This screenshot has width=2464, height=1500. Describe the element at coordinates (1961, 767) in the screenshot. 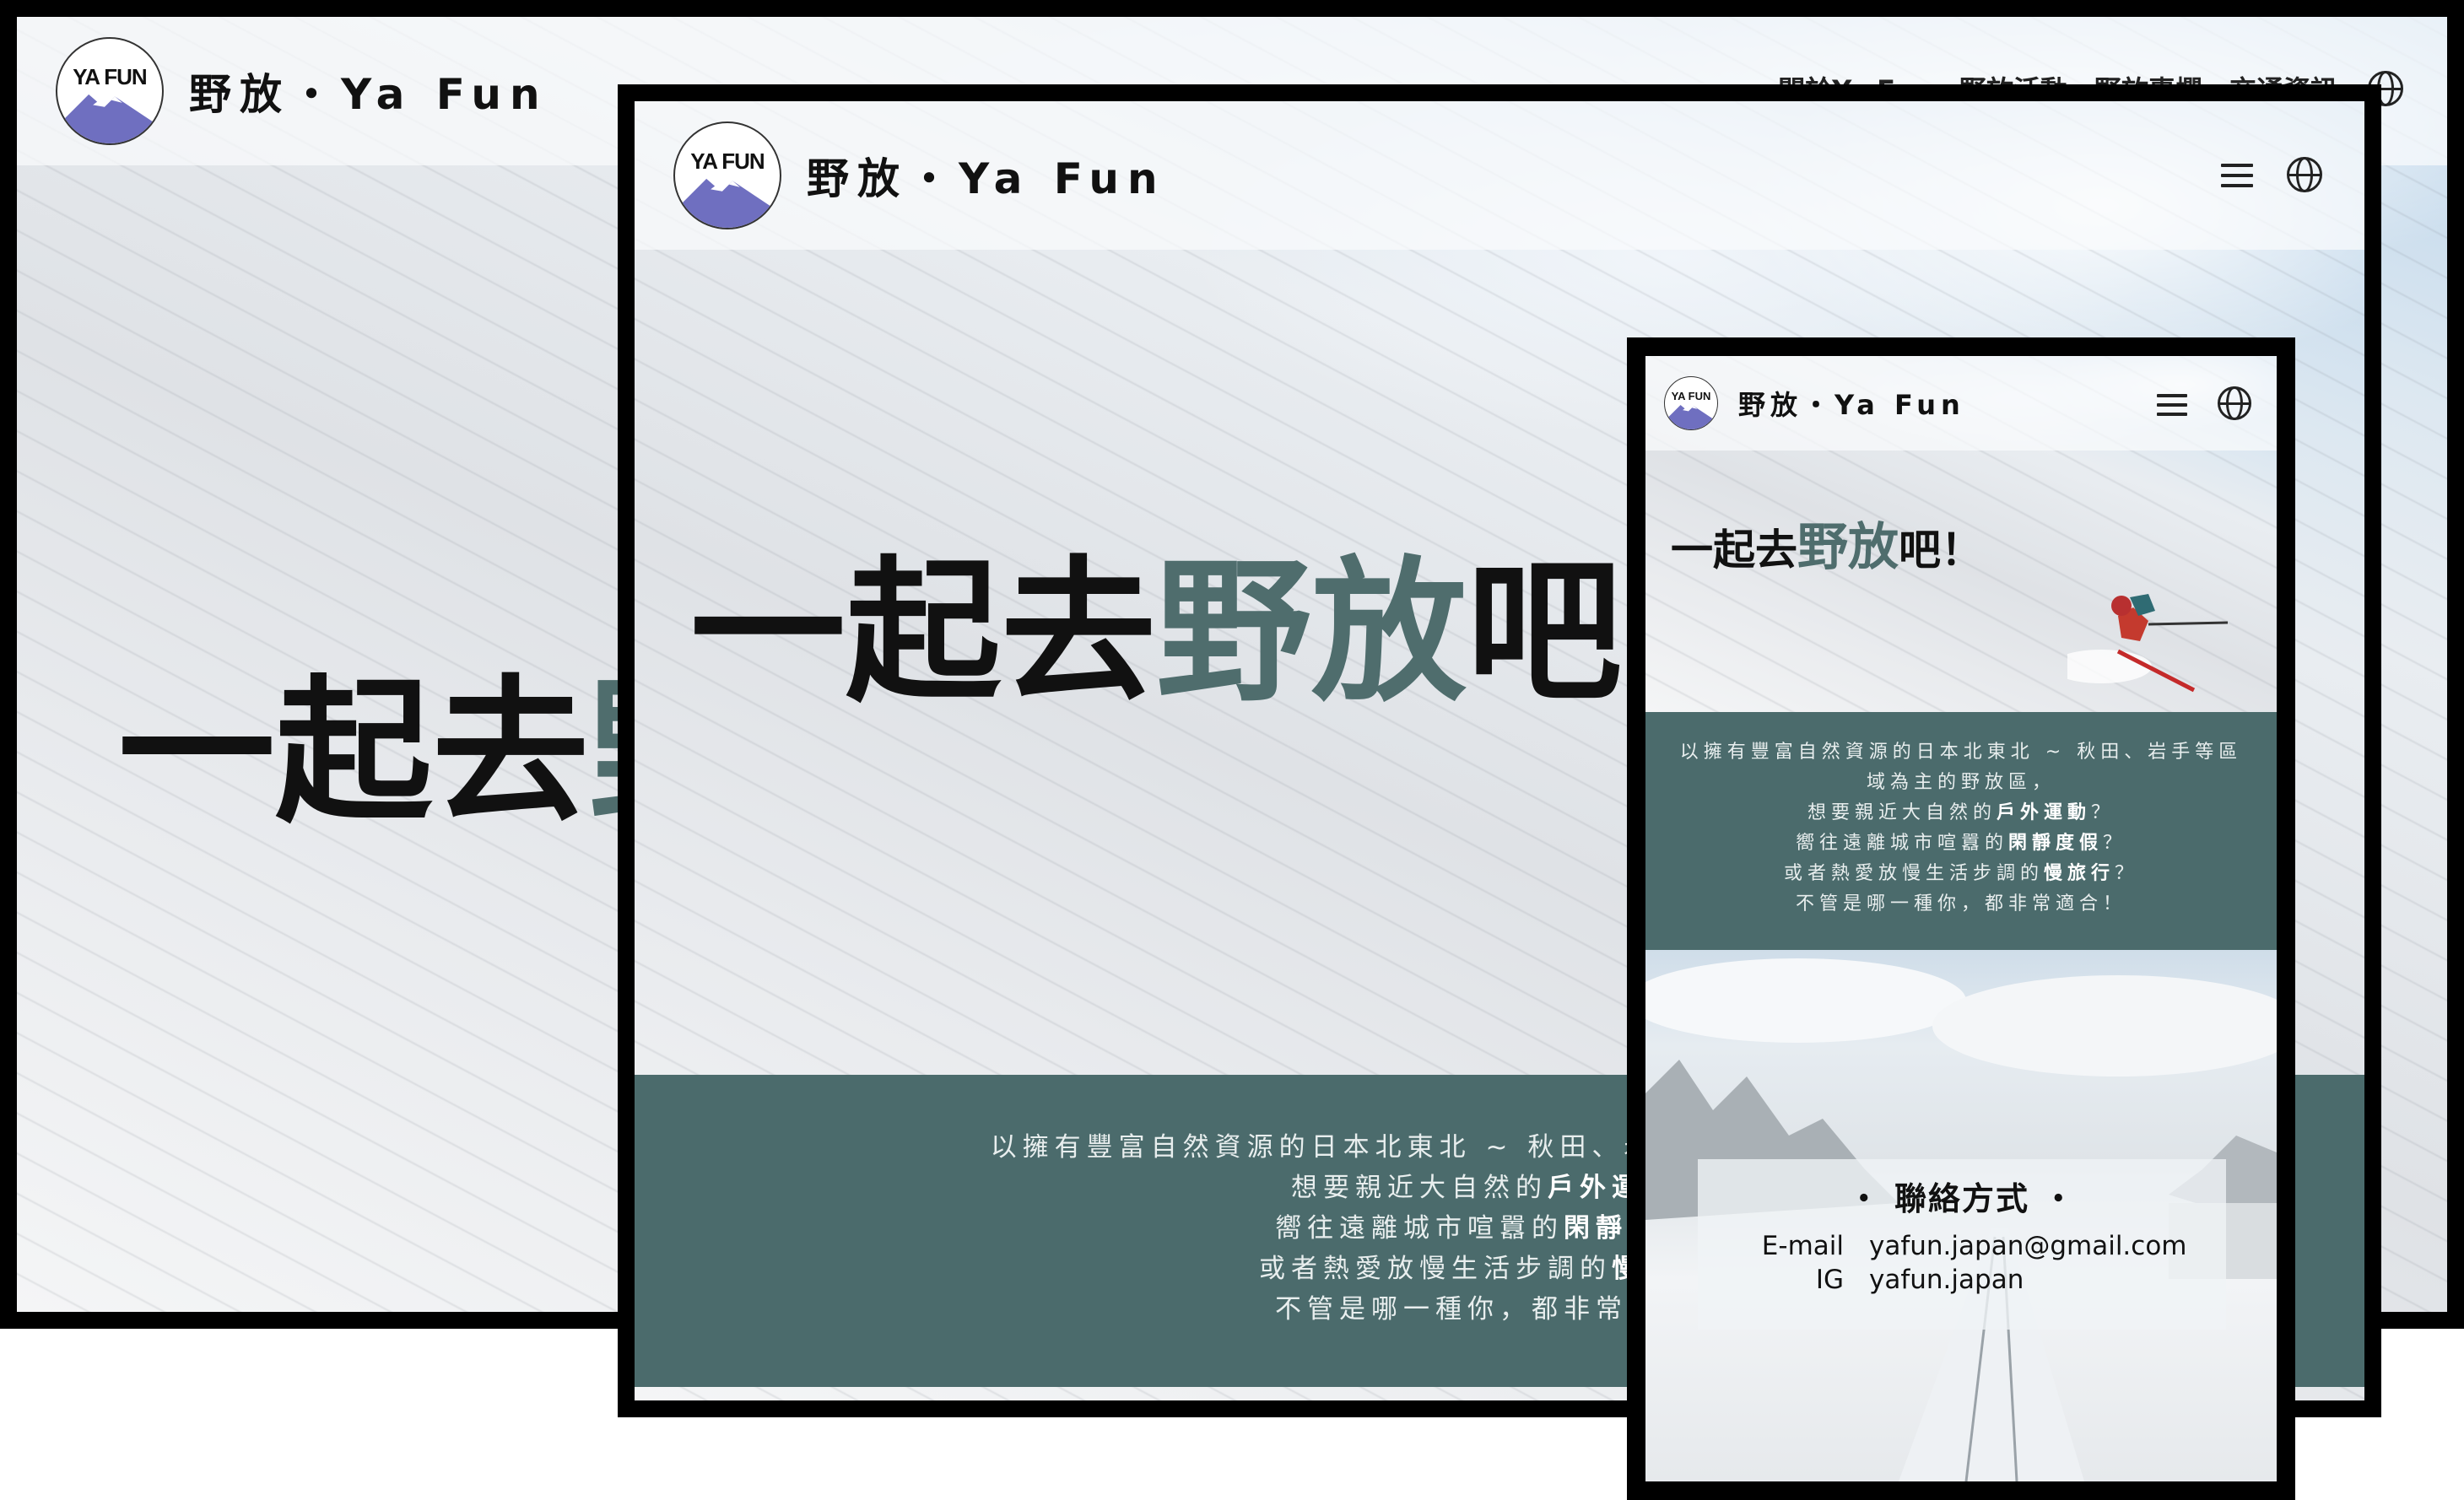

I see `intro-line-1: 以擁有豐富自然資源的日本北東北 ~ 秋田、岩手等區域為主的野放區，` at that location.